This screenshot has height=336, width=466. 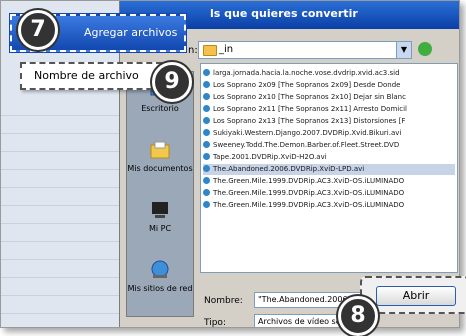 I want to click on step-badge-9: 9, so click(x=172, y=82).